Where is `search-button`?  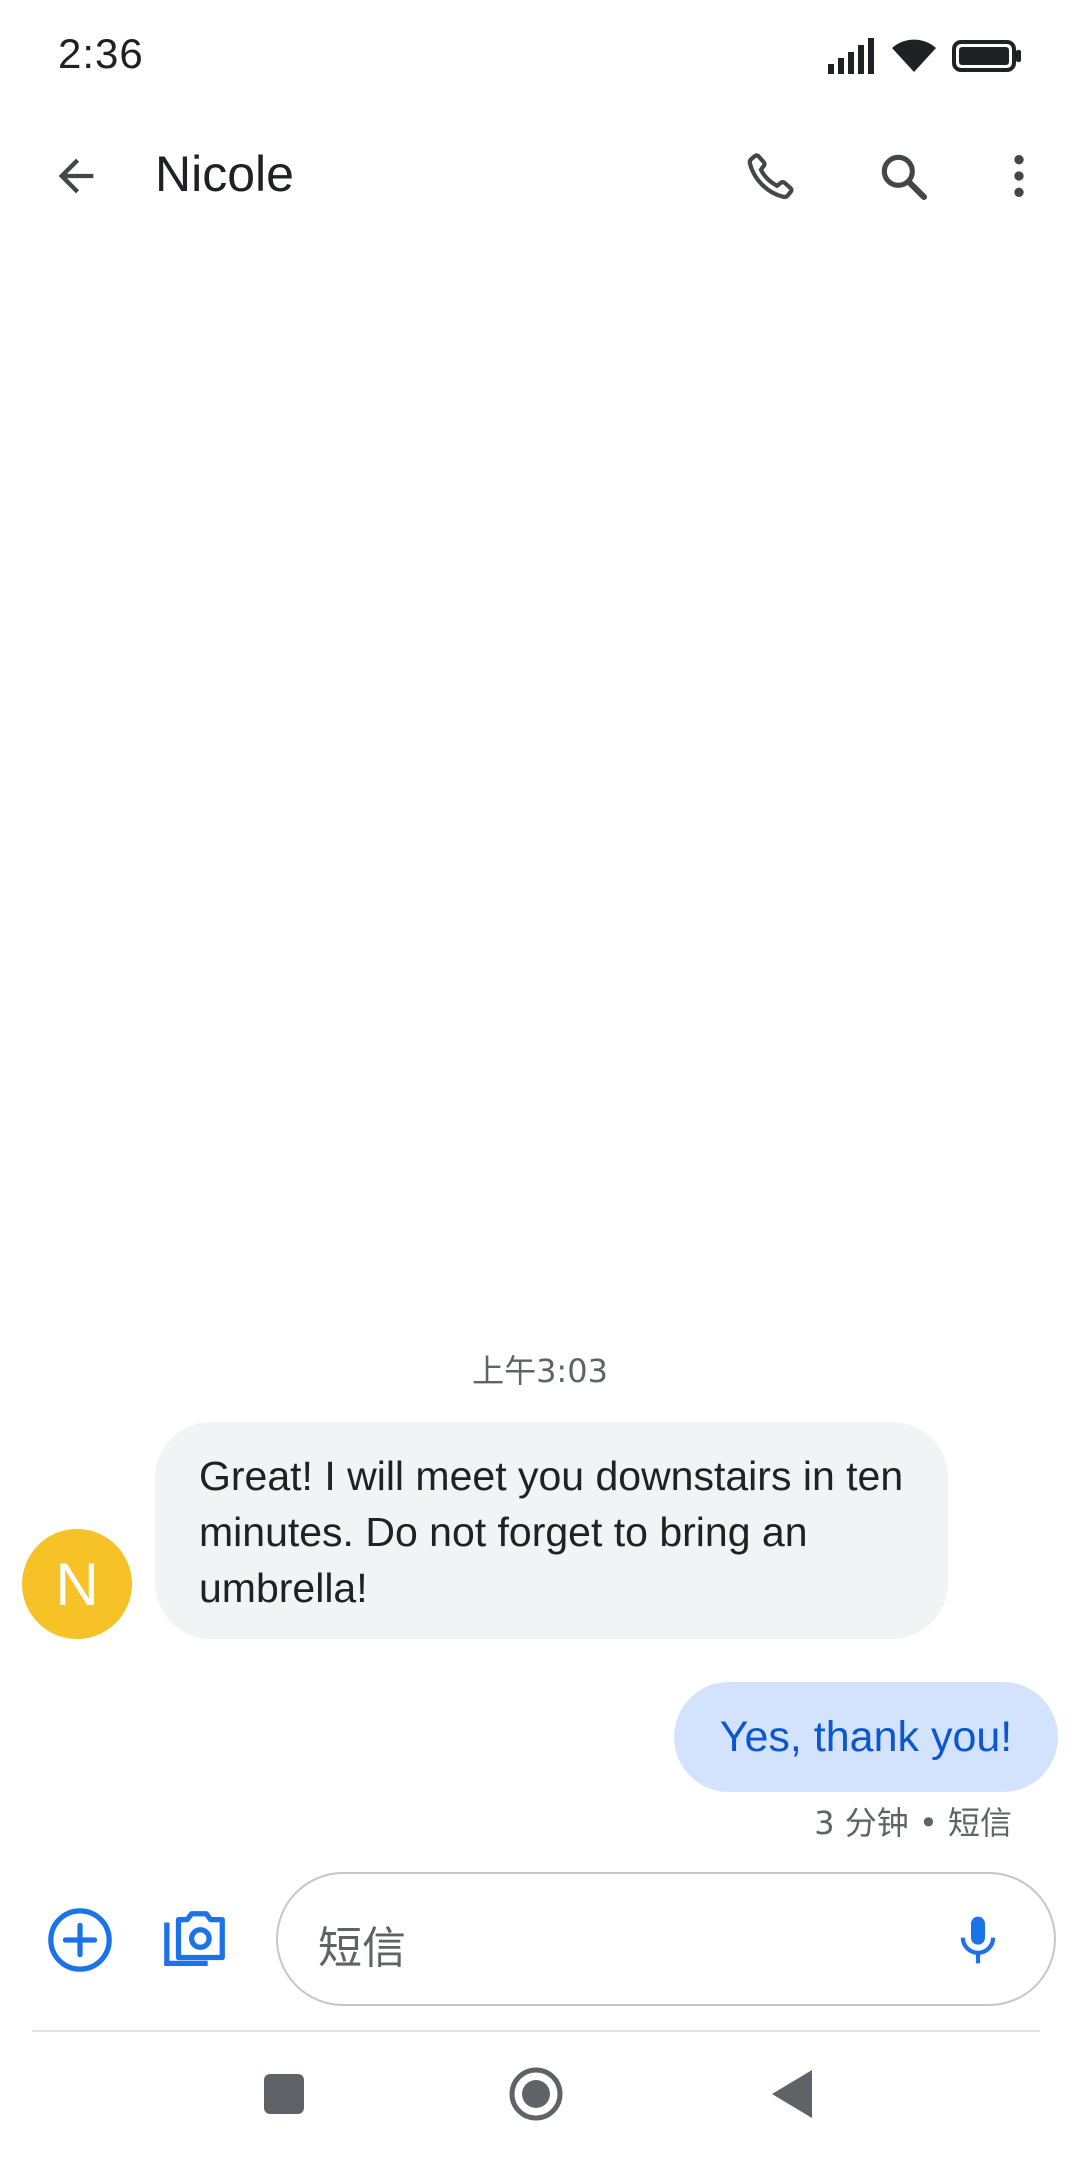 search-button is located at coordinates (903, 176).